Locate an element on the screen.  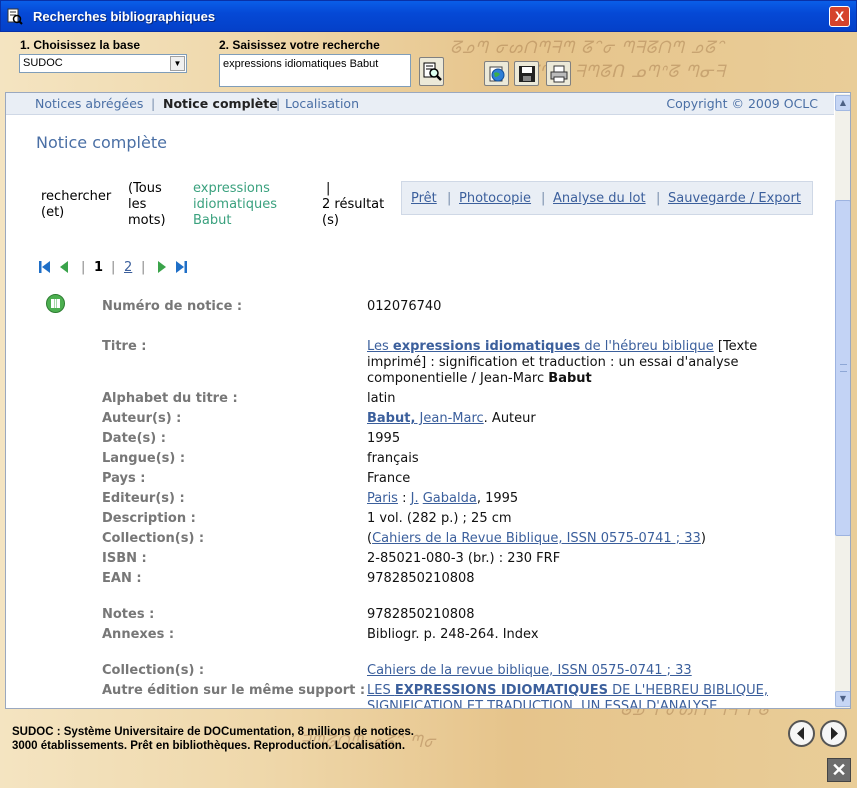
next-button is located at coordinates (833, 733).